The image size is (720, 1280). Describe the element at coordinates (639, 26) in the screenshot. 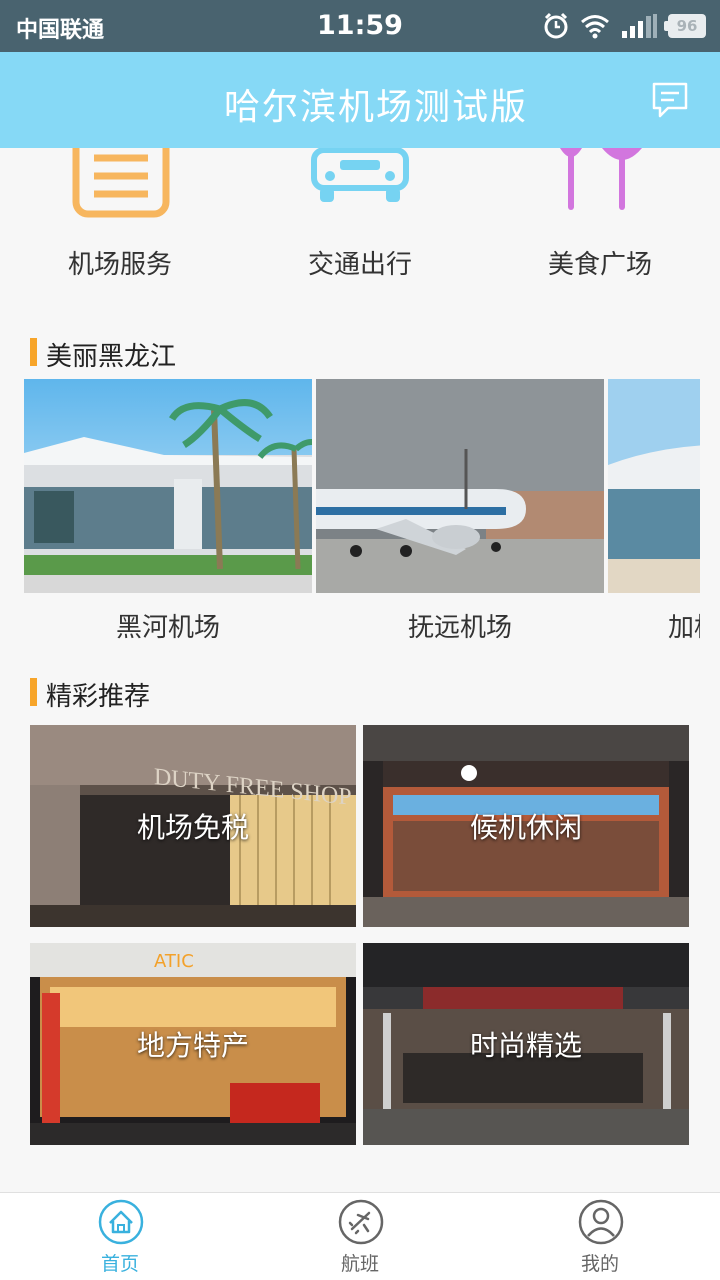

I see `signal-icon` at that location.